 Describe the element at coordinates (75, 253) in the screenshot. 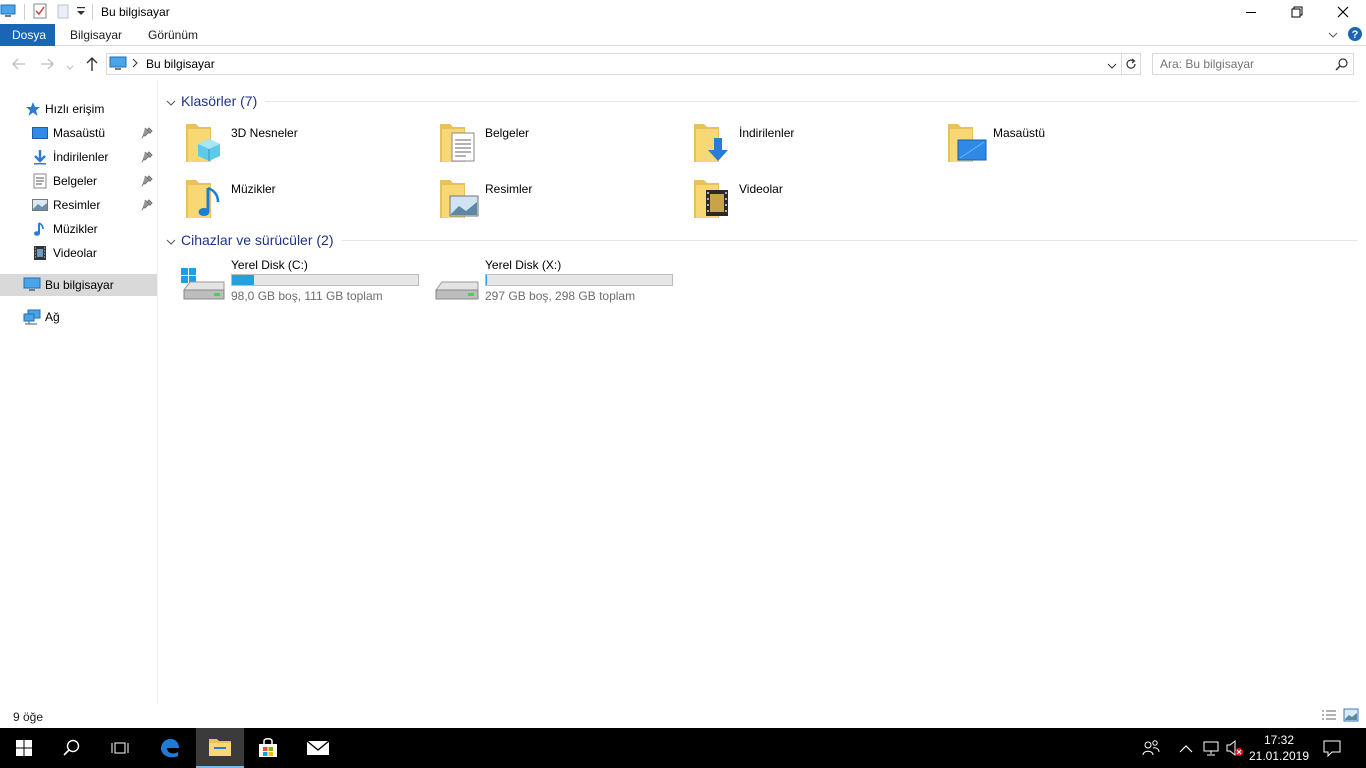

I see `nav-label: Videolar` at that location.